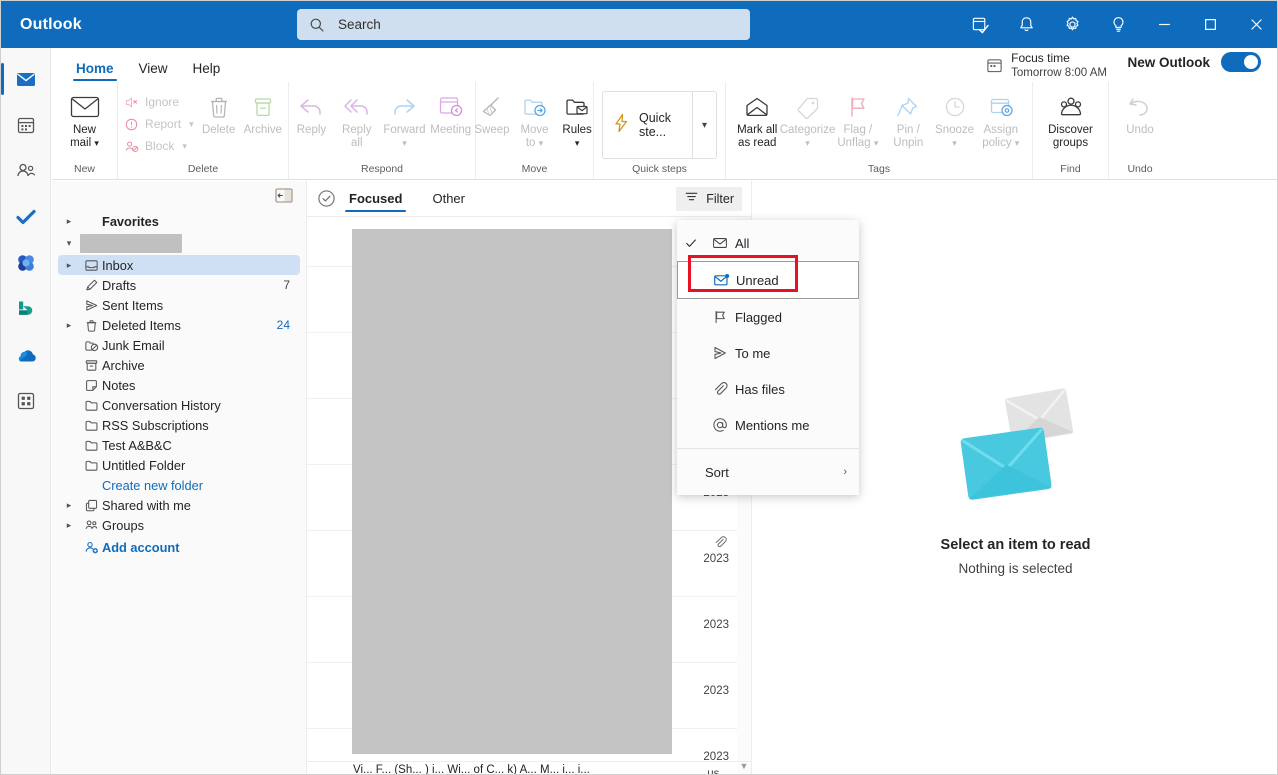 The height and width of the screenshot is (775, 1278). What do you see at coordinates (91, 265) in the screenshot?
I see `inbox-icon` at bounding box center [91, 265].